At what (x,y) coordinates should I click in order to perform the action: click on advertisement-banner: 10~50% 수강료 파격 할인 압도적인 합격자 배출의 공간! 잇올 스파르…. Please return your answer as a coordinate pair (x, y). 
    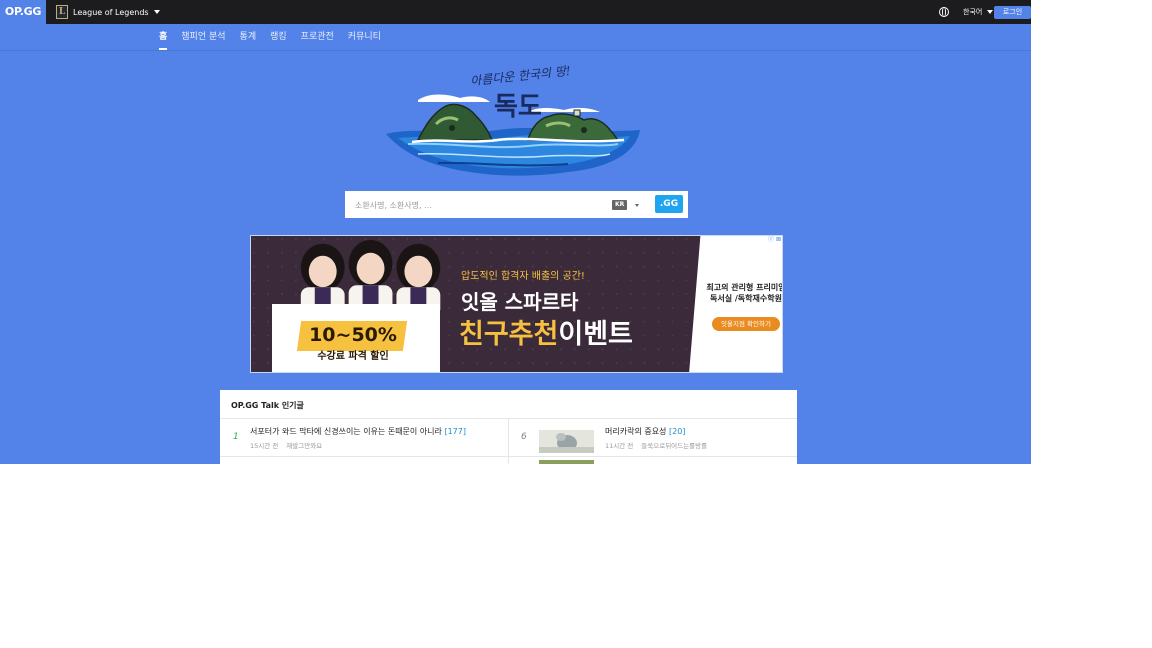
    Looking at the image, I should click on (516, 304).